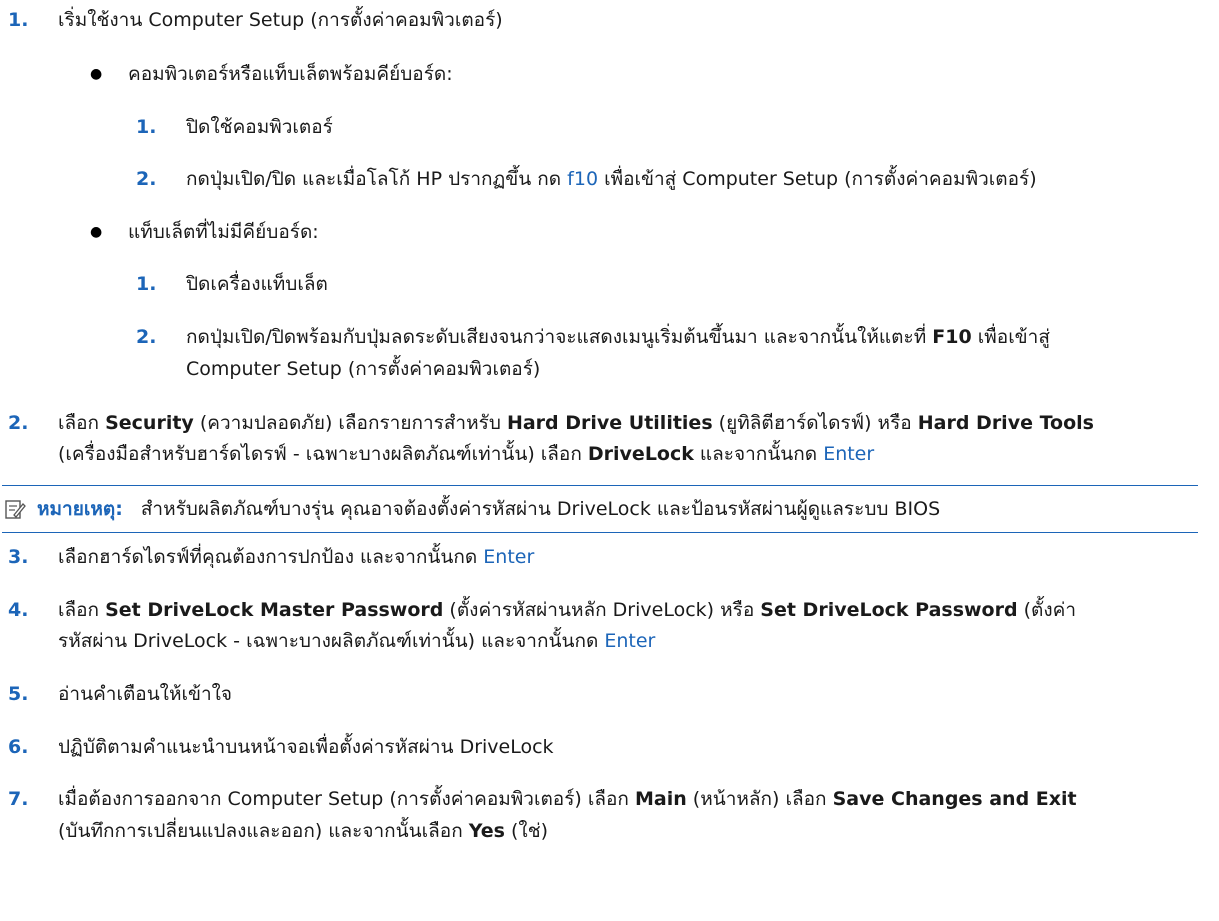  What do you see at coordinates (350, 423) in the screenshot?
I see `step-2-t2: (ความปลอดภัย) เลือกรายการสำหรับ` at bounding box center [350, 423].